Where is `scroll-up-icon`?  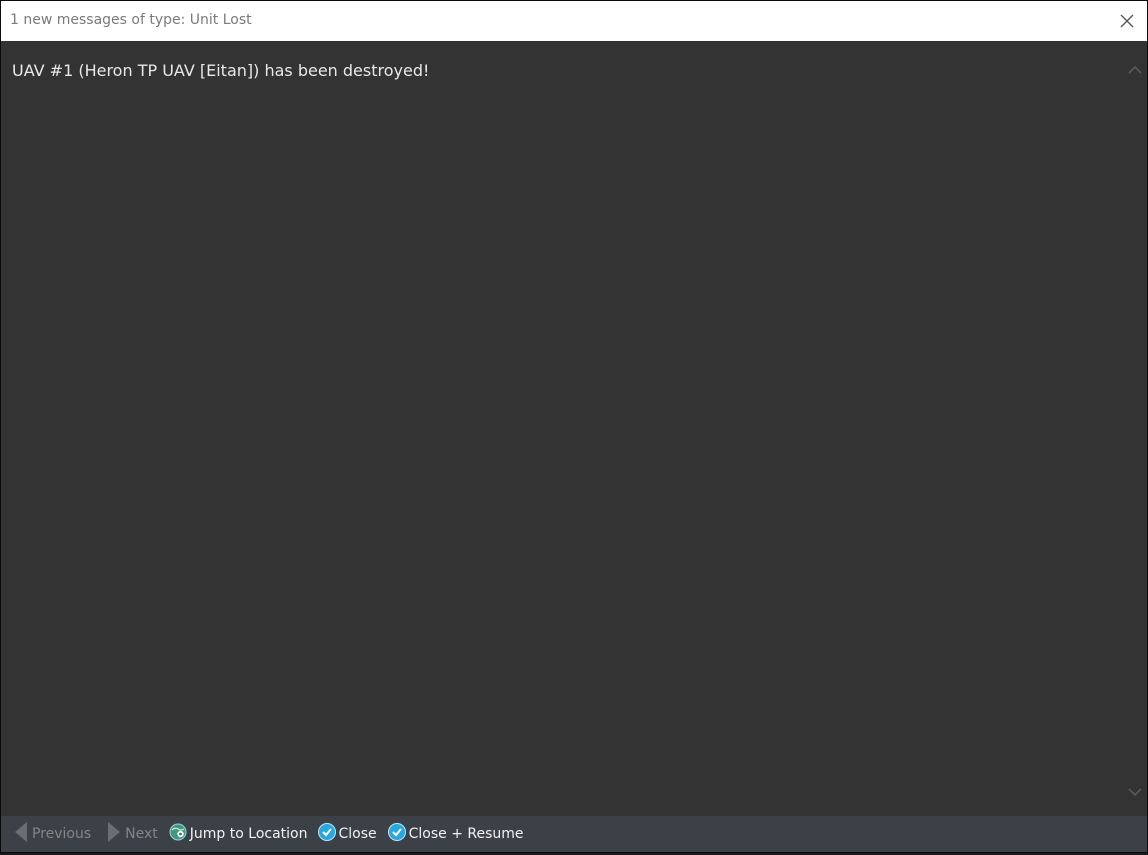
scroll-up-icon is located at coordinates (1135, 67).